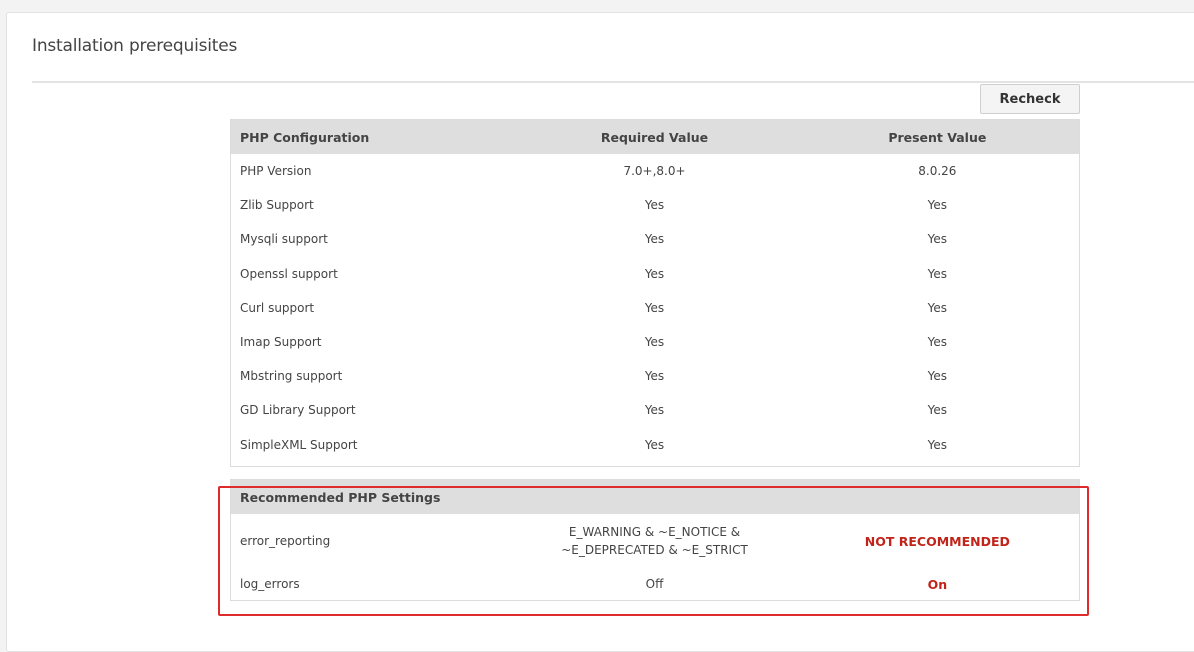  Describe the element at coordinates (340, 497) in the screenshot. I see `recommended-settings-title: Recommended PHP Settings` at that location.